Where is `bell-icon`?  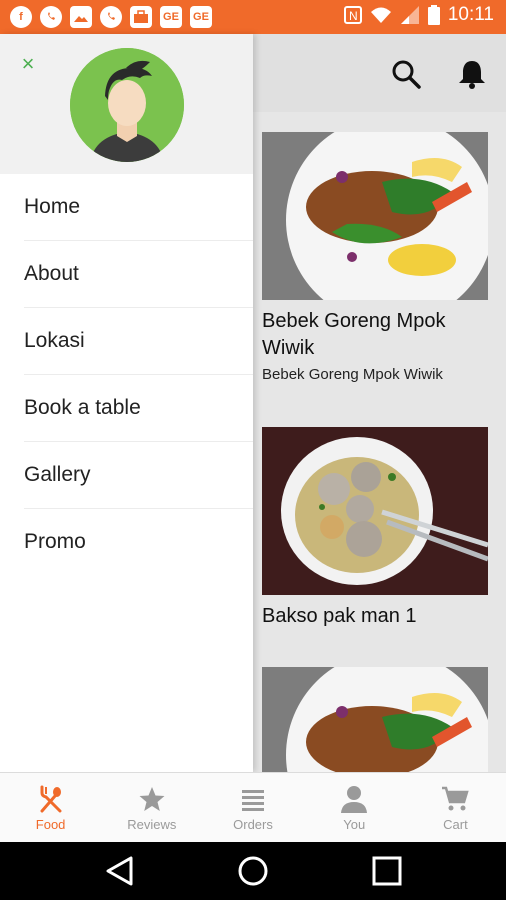 bell-icon is located at coordinates (472, 74).